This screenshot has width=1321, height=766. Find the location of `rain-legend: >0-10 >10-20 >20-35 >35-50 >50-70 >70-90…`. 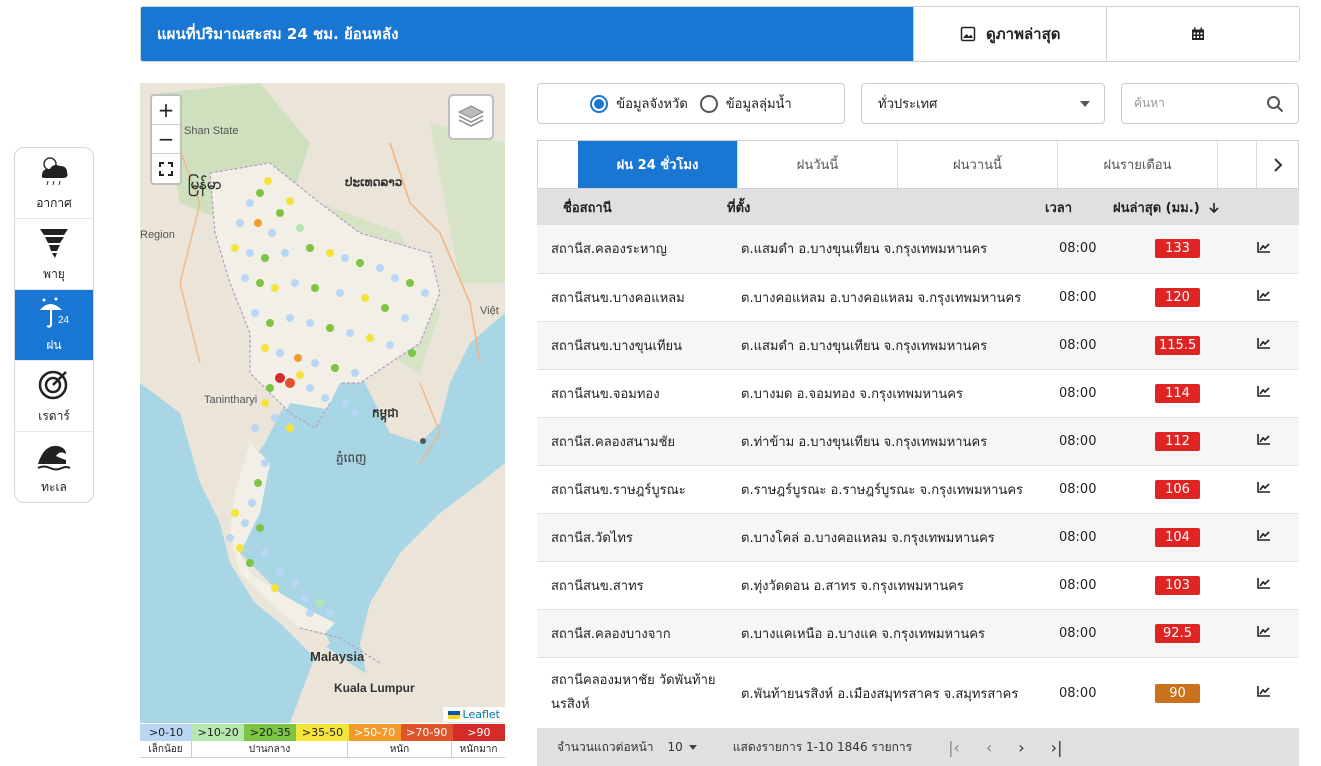

rain-legend: >0-10 >10-20 >20-35 >35-50 >50-70 >70-90… is located at coordinates (322, 741).